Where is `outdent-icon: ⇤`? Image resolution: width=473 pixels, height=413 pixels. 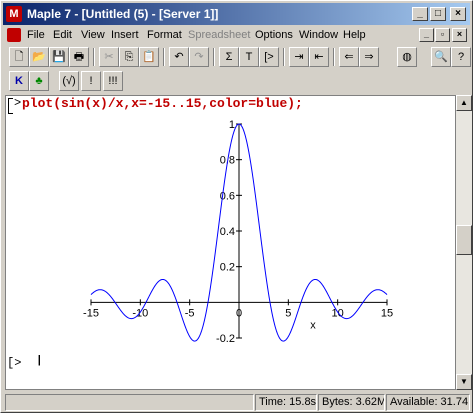 outdent-icon: ⇤ is located at coordinates (319, 57).